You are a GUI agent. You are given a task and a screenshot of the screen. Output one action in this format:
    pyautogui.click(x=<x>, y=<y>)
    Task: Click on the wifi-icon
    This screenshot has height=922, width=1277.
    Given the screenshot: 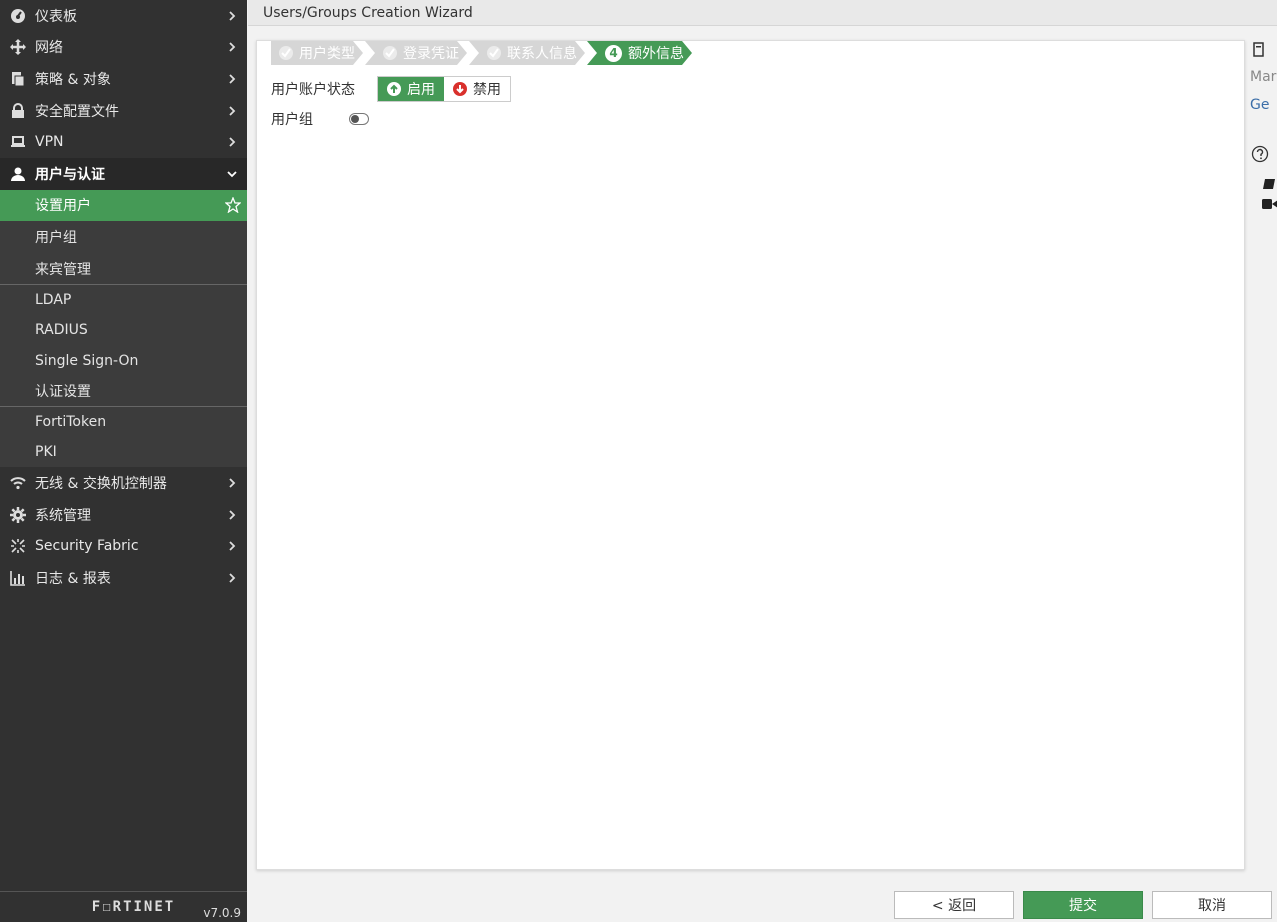 What is the action you would take?
    pyautogui.click(x=18, y=483)
    